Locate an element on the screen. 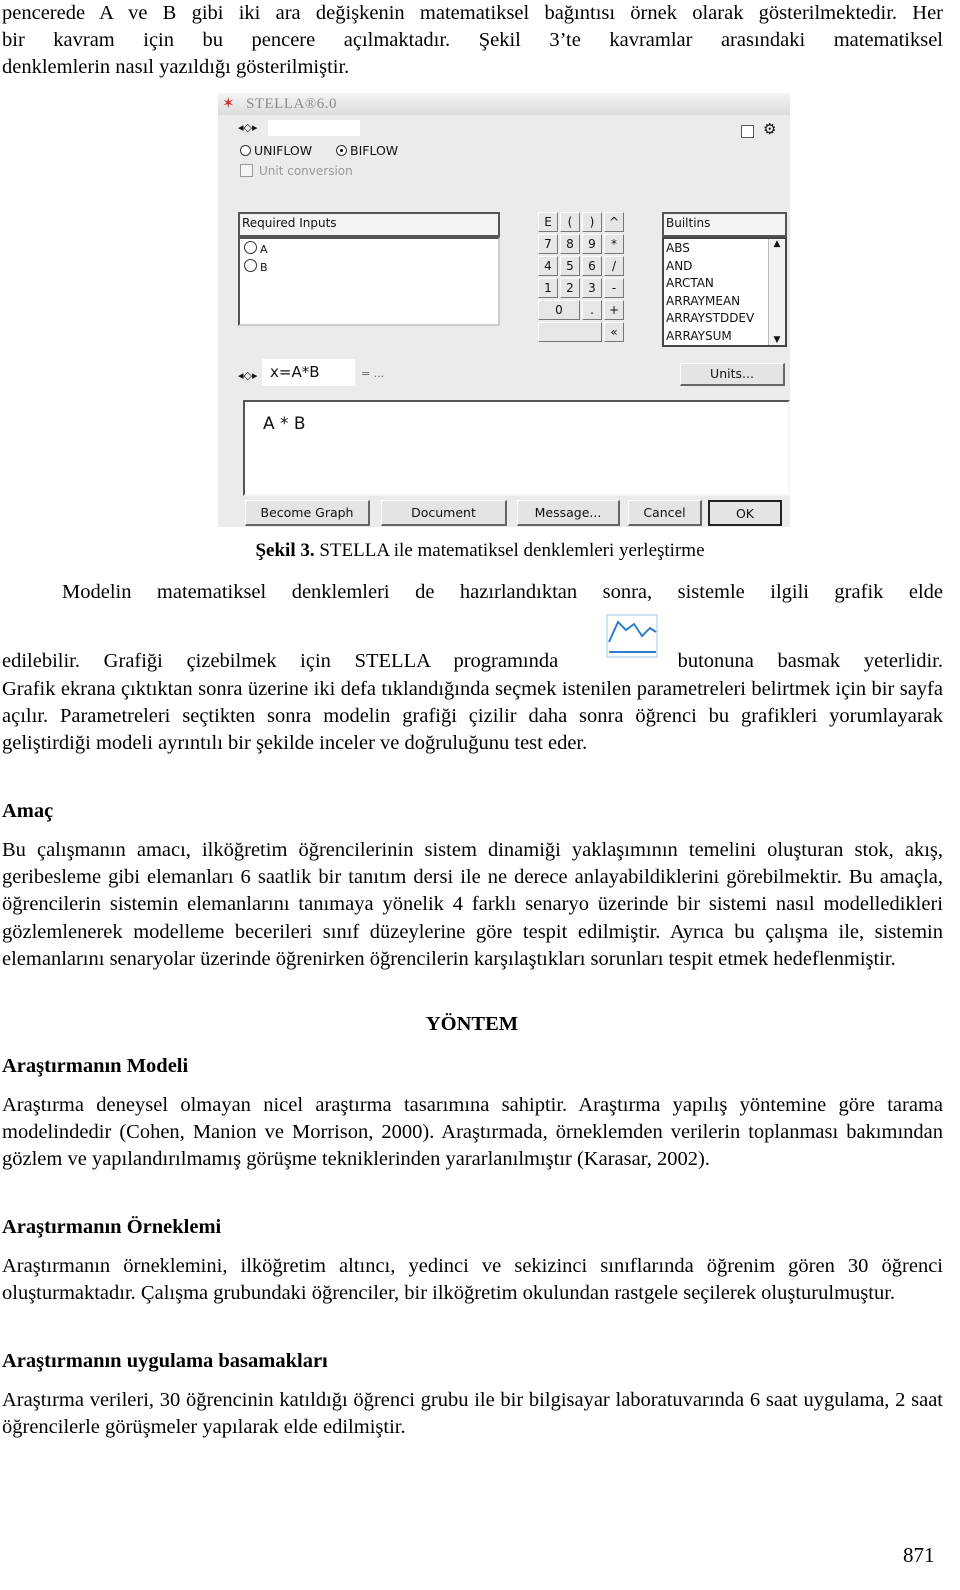 The width and height of the screenshot is (960, 1590). scrollbar: ▲ ▼ is located at coordinates (776, 292).